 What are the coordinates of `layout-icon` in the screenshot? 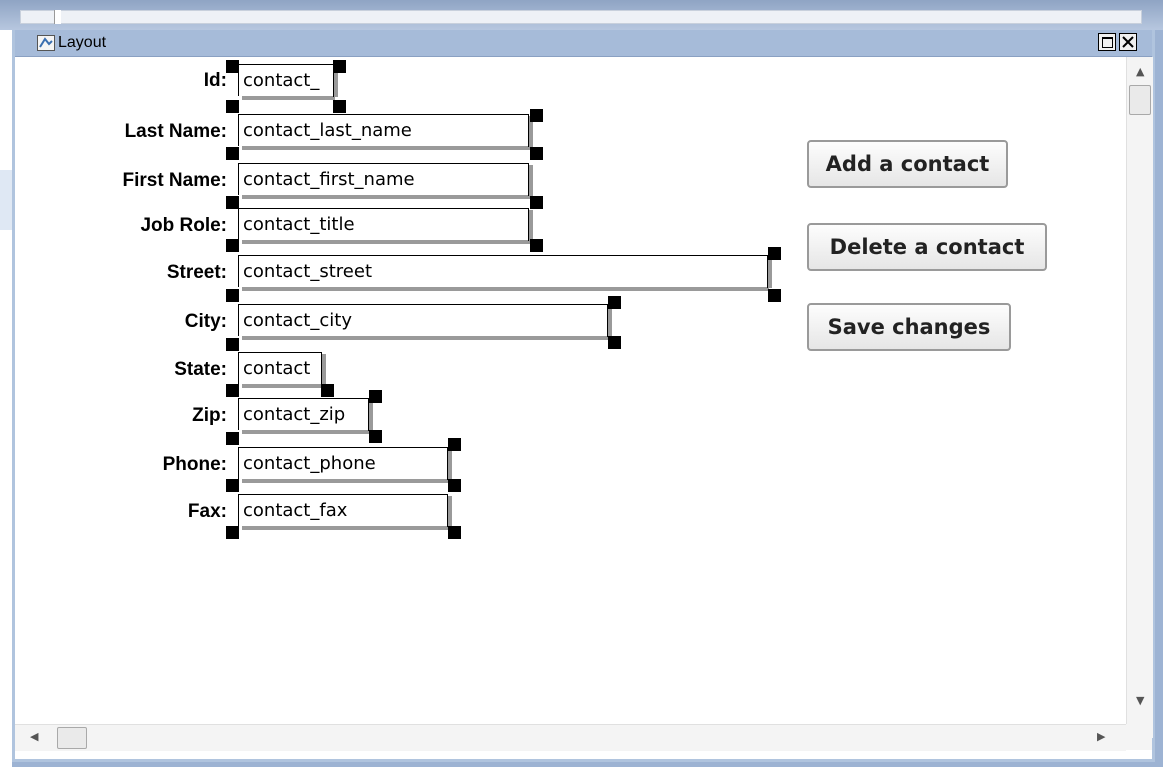 It's located at (46, 45).